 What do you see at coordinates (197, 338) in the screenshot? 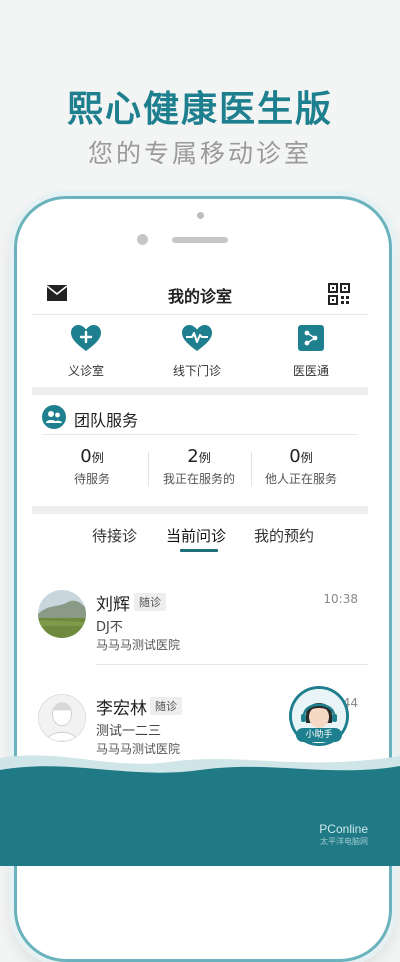
I see `heart-pulse-icon` at bounding box center [197, 338].